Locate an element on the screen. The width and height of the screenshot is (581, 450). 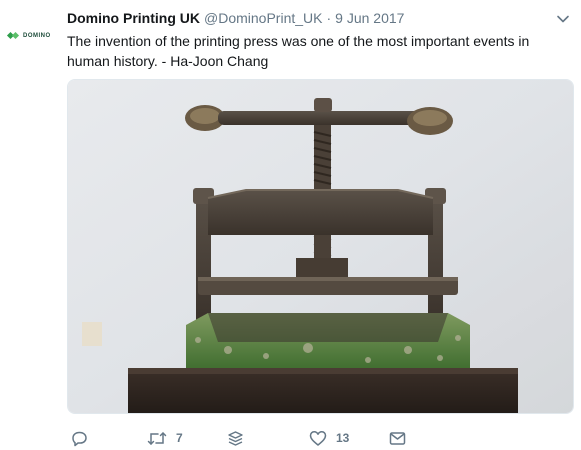
direct-message-button is located at coordinates (397, 438).